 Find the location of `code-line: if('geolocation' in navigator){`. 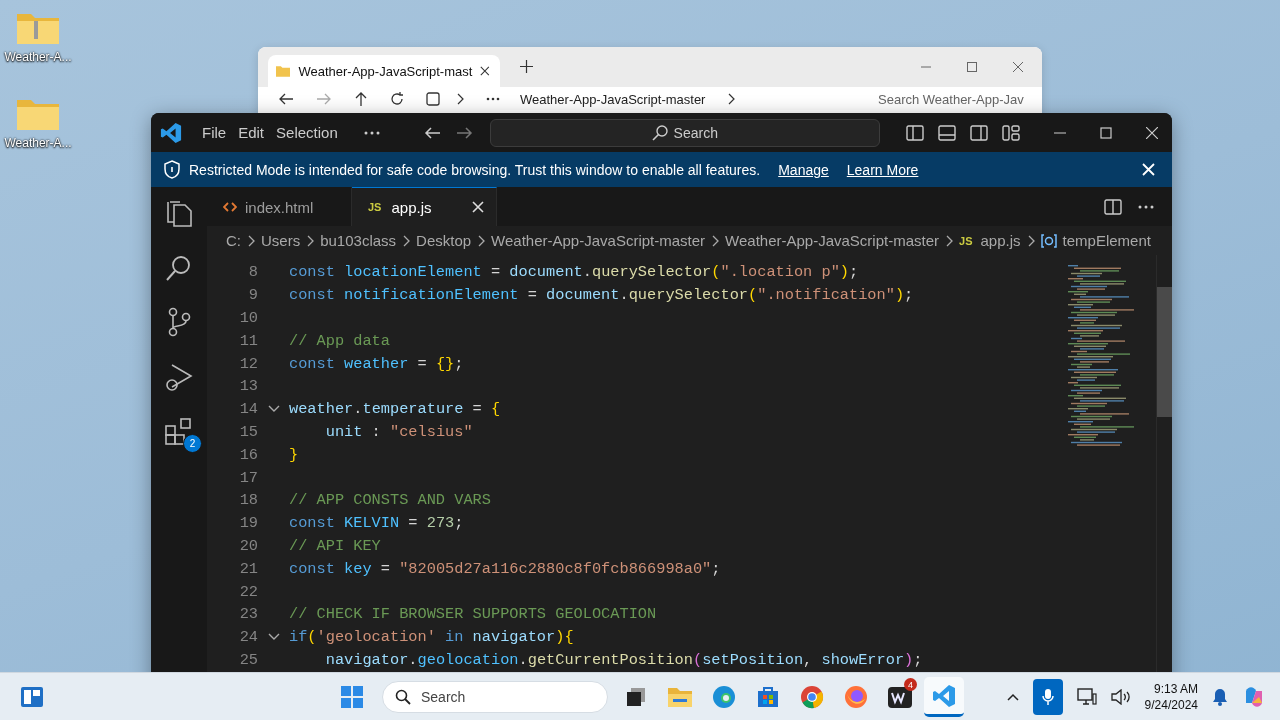

code-line: if('geolocation' in navigator){ is located at coordinates (431, 637).